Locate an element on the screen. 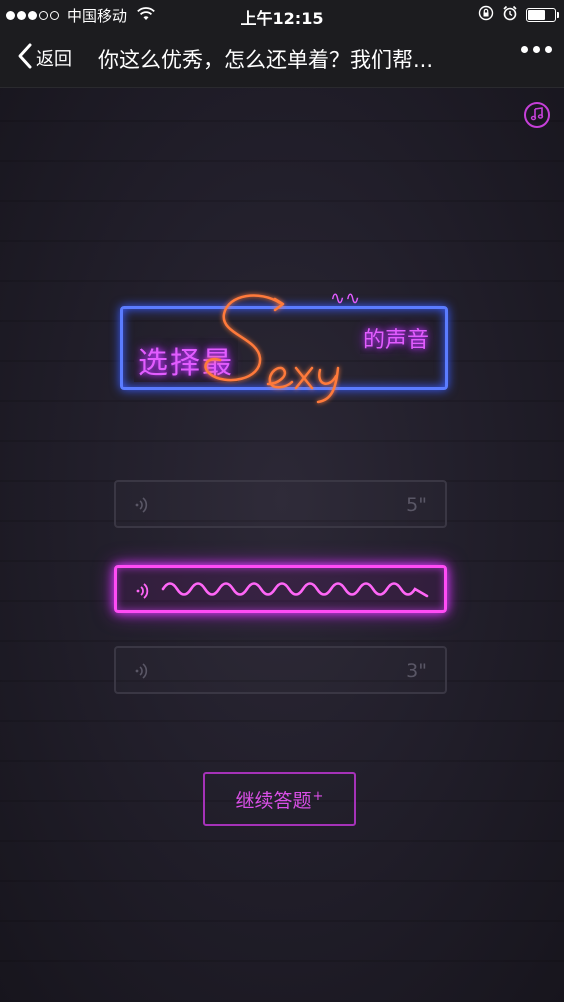 The image size is (564, 1002). chevron-left-icon is located at coordinates (25, 58).